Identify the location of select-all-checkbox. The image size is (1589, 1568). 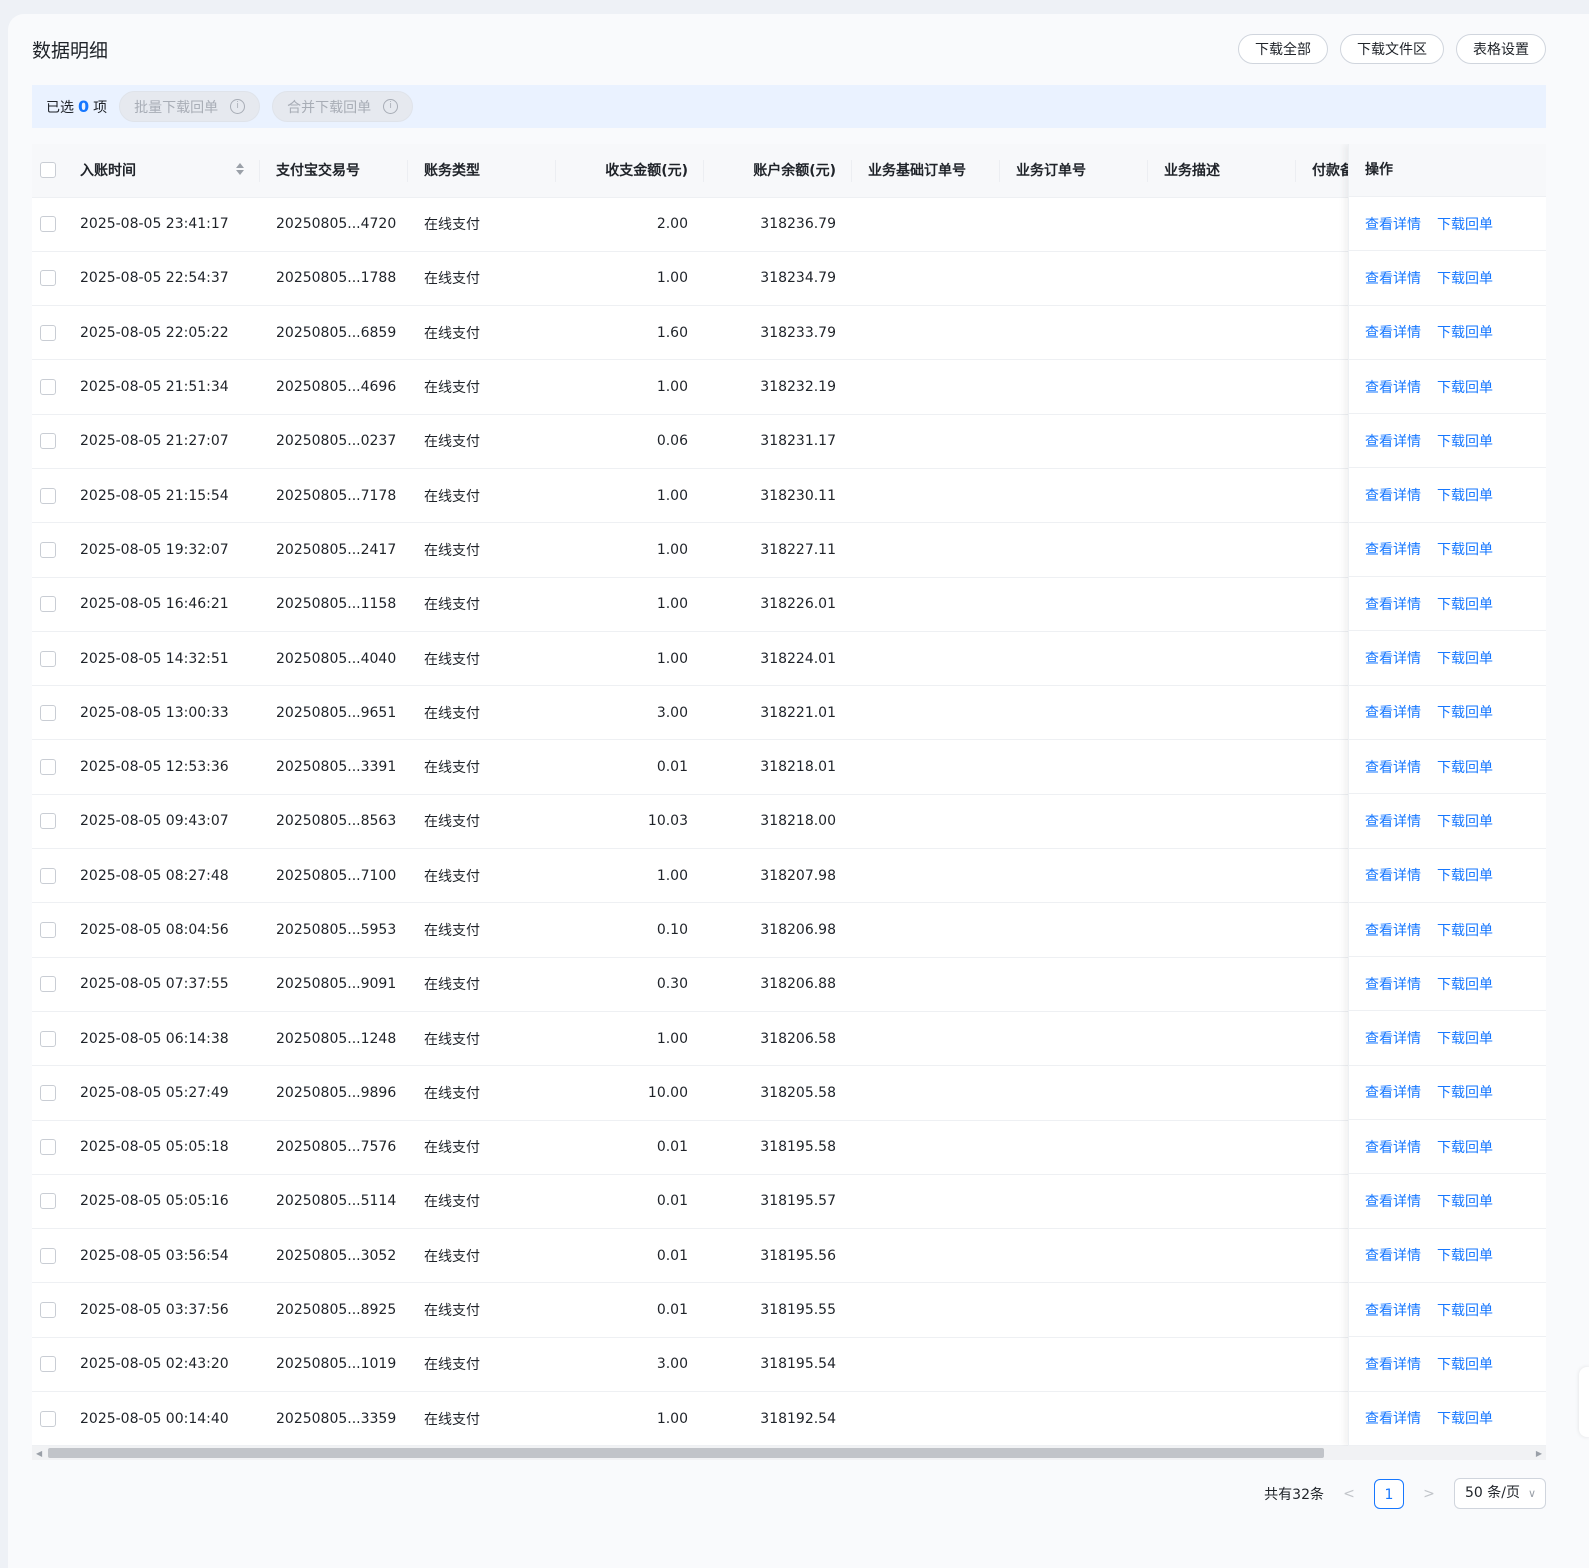
(48, 170).